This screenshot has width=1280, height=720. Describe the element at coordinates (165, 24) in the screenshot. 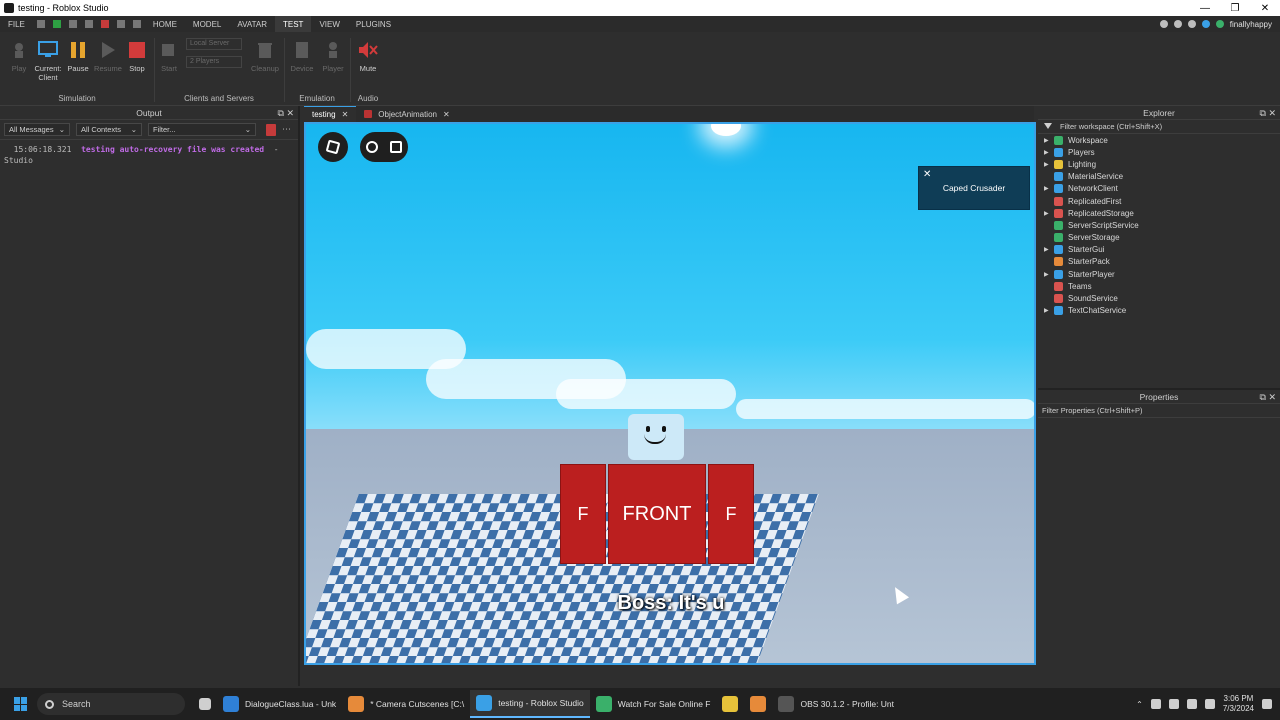

I see `menu-home: HOME` at that location.